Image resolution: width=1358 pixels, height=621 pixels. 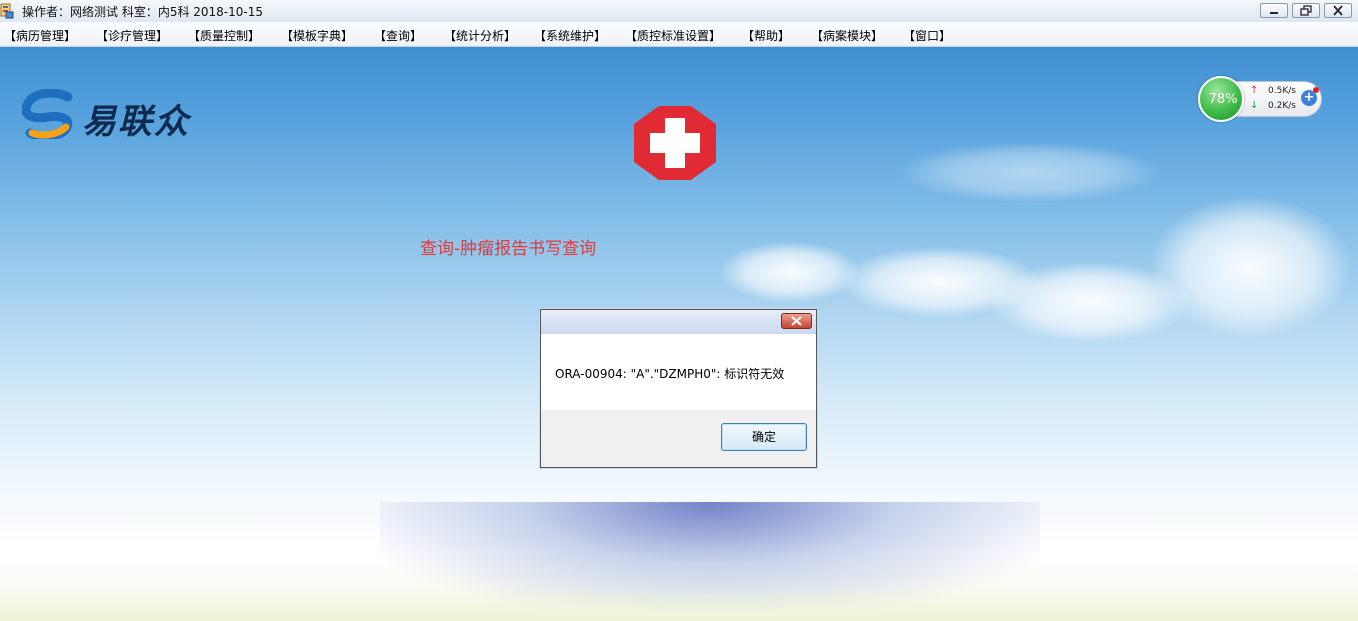 I want to click on ok-button: 确定, so click(x=764, y=437).